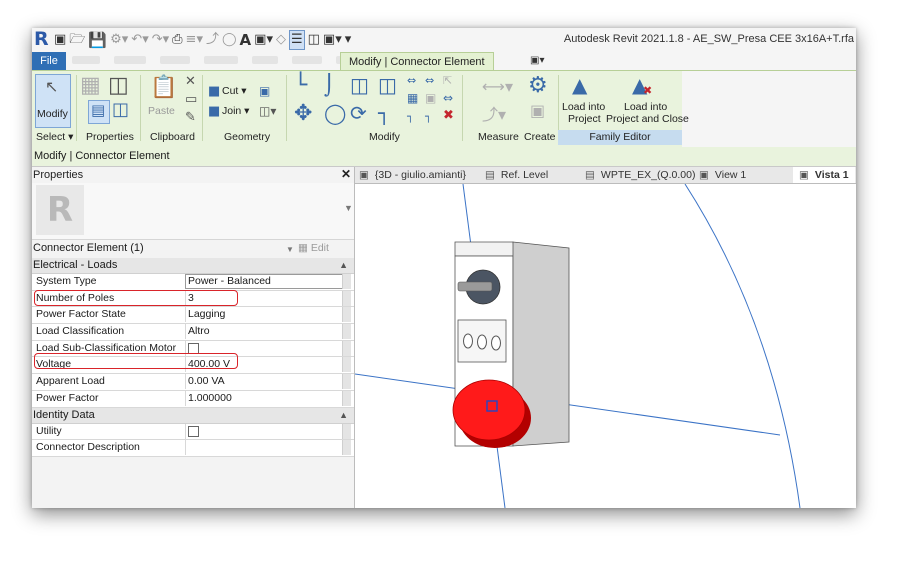 This screenshot has width=920, height=574. I want to click on property-row: Power Factor State Lagging, so click(193, 316).